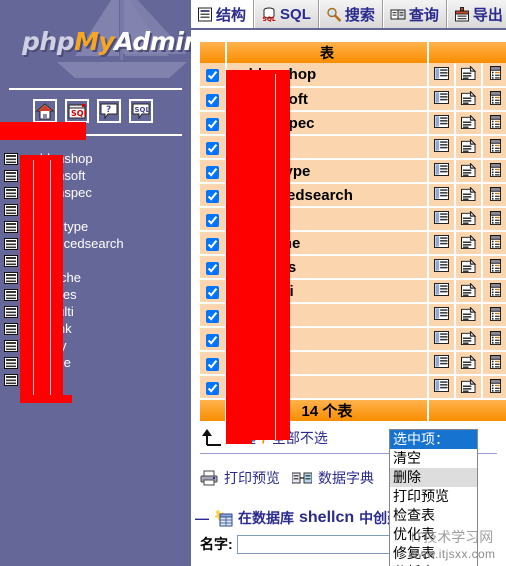 This screenshot has width=506, height=566. What do you see at coordinates (45, 111) in the screenshot?
I see `home-button` at bounding box center [45, 111].